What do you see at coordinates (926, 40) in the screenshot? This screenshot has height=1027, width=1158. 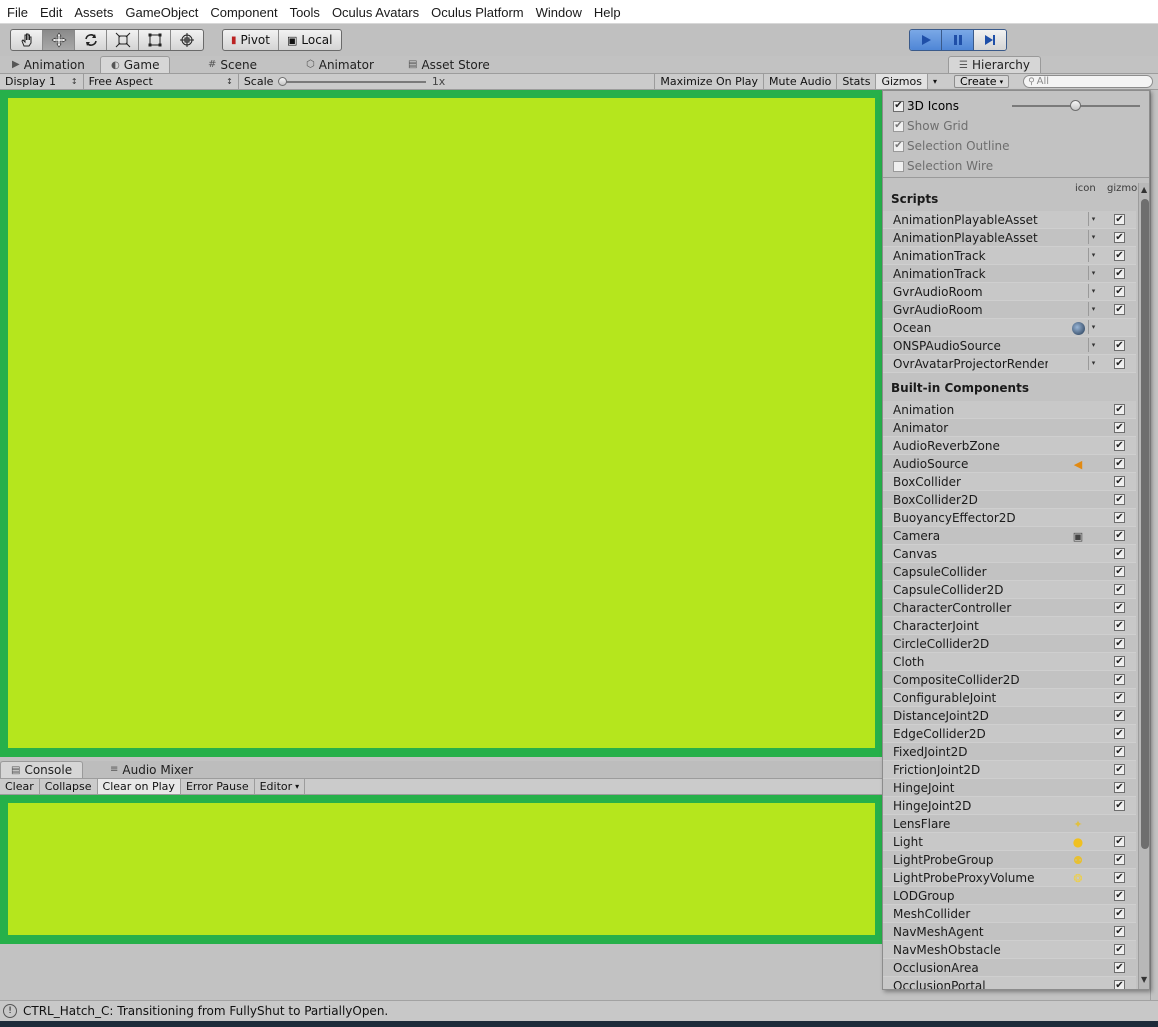 I see `play-icon` at bounding box center [926, 40].